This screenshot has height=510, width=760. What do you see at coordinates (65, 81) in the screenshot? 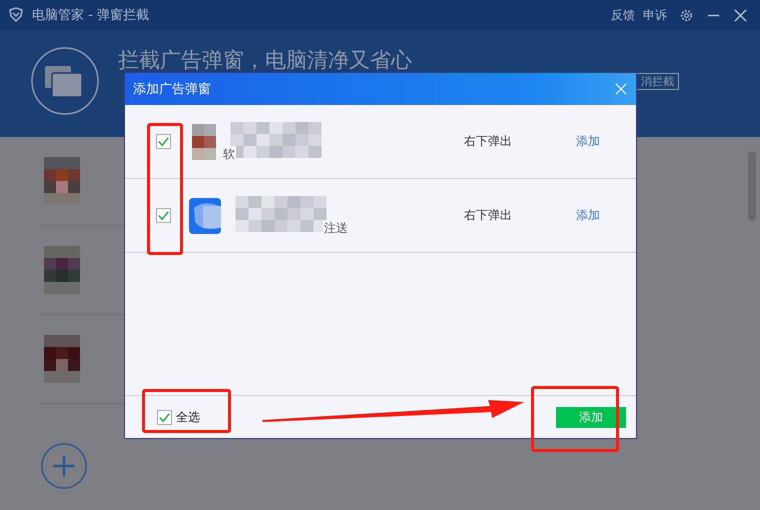
I see `windows-icon` at bounding box center [65, 81].